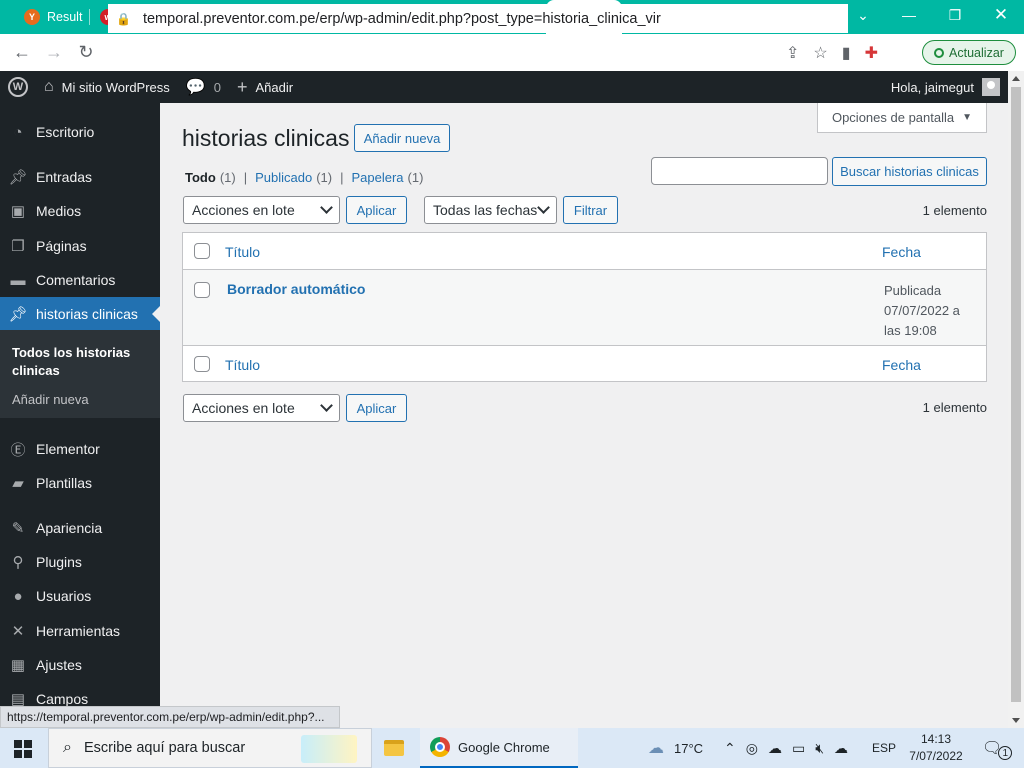 This screenshot has width=1024, height=768. I want to click on avatar, so click(991, 87).